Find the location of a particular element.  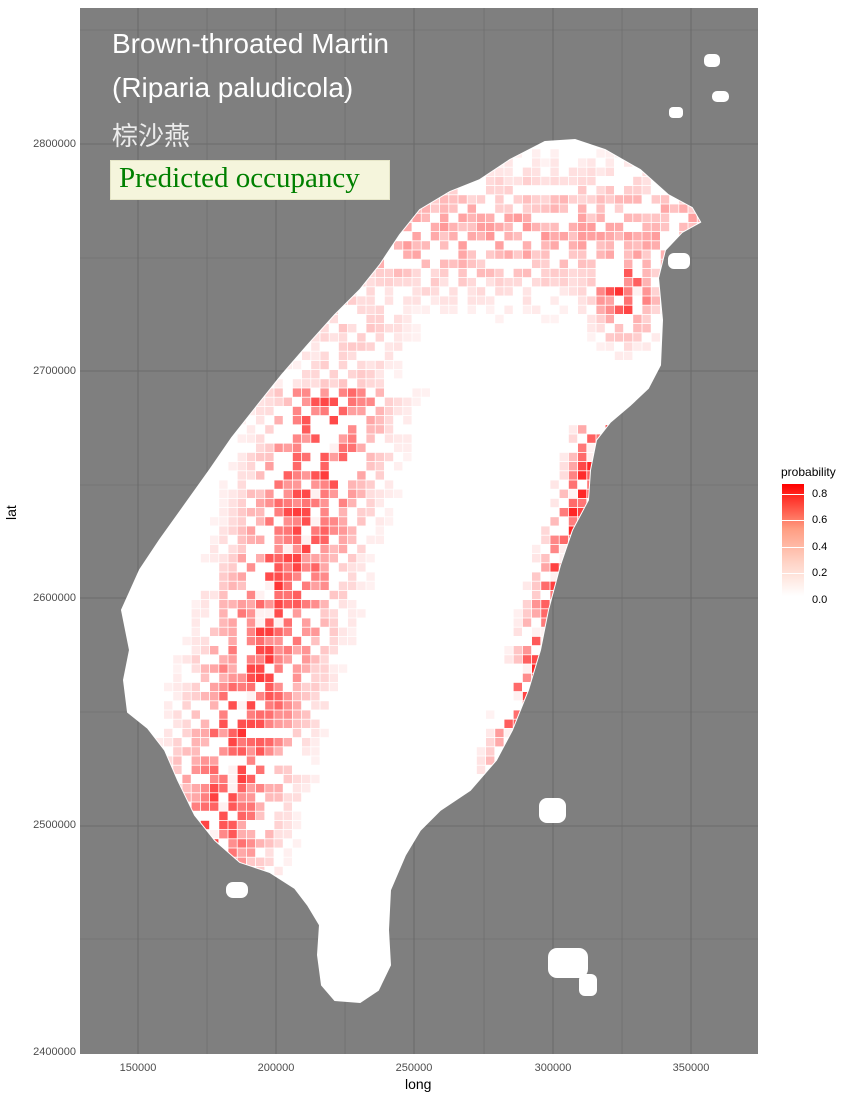

species-scientific-name: (Riparia paludicola) is located at coordinates (233, 87).